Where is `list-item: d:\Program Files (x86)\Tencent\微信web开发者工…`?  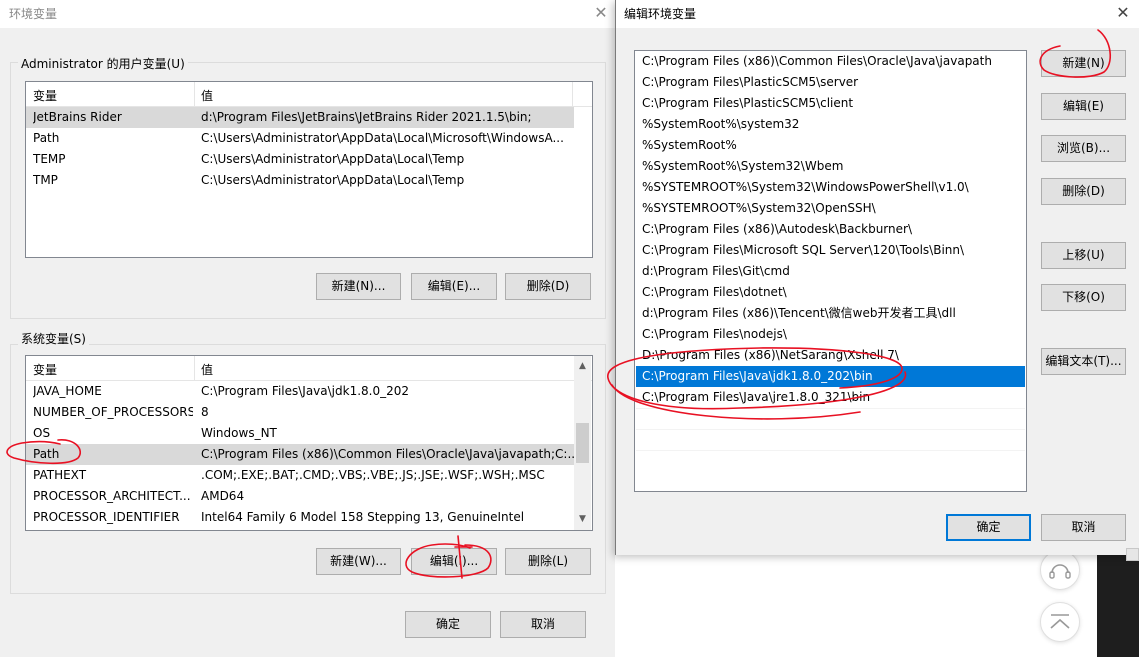 list-item: d:\Program Files (x86)\Tencent\微信web开发者工… is located at coordinates (830, 313).